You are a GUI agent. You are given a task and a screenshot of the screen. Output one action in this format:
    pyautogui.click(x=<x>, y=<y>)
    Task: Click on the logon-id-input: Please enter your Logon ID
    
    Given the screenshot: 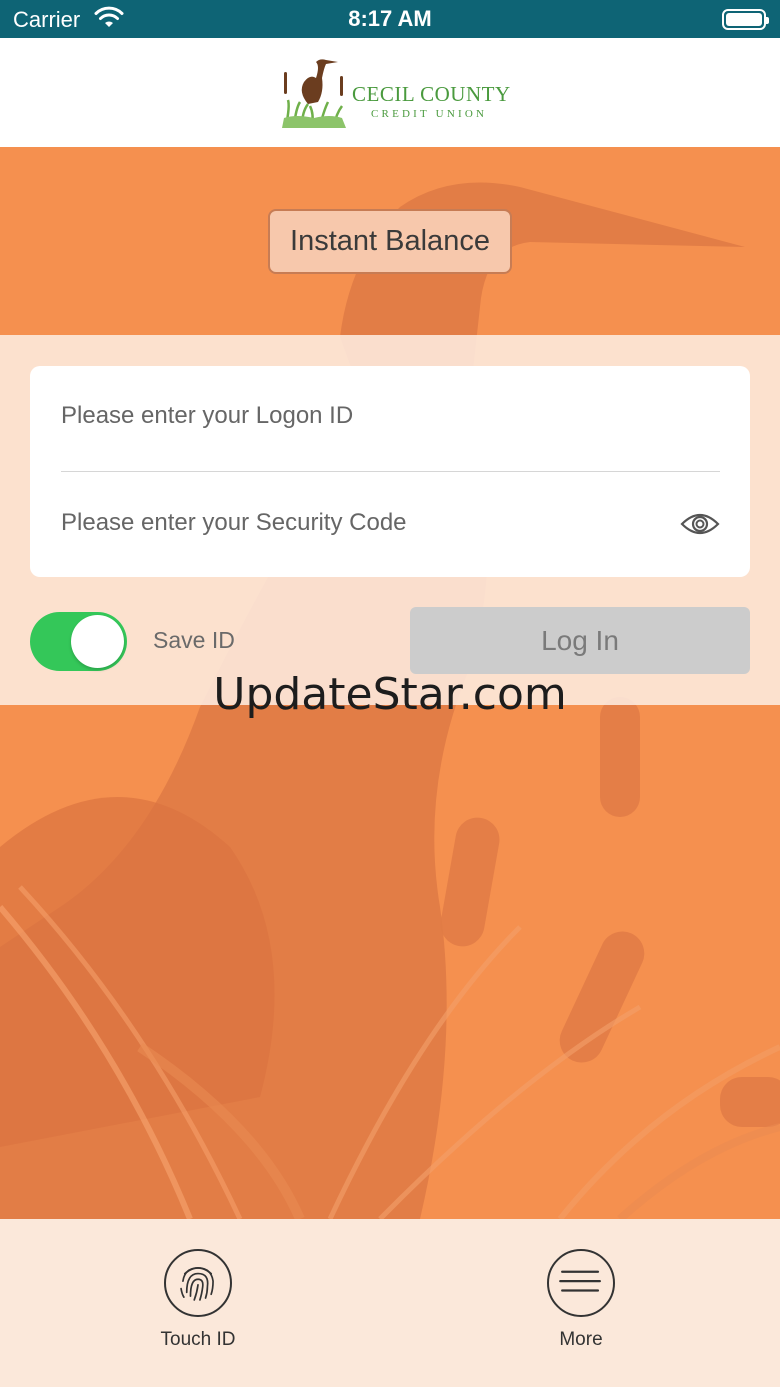 What is the action you would take?
    pyautogui.click(x=390, y=420)
    